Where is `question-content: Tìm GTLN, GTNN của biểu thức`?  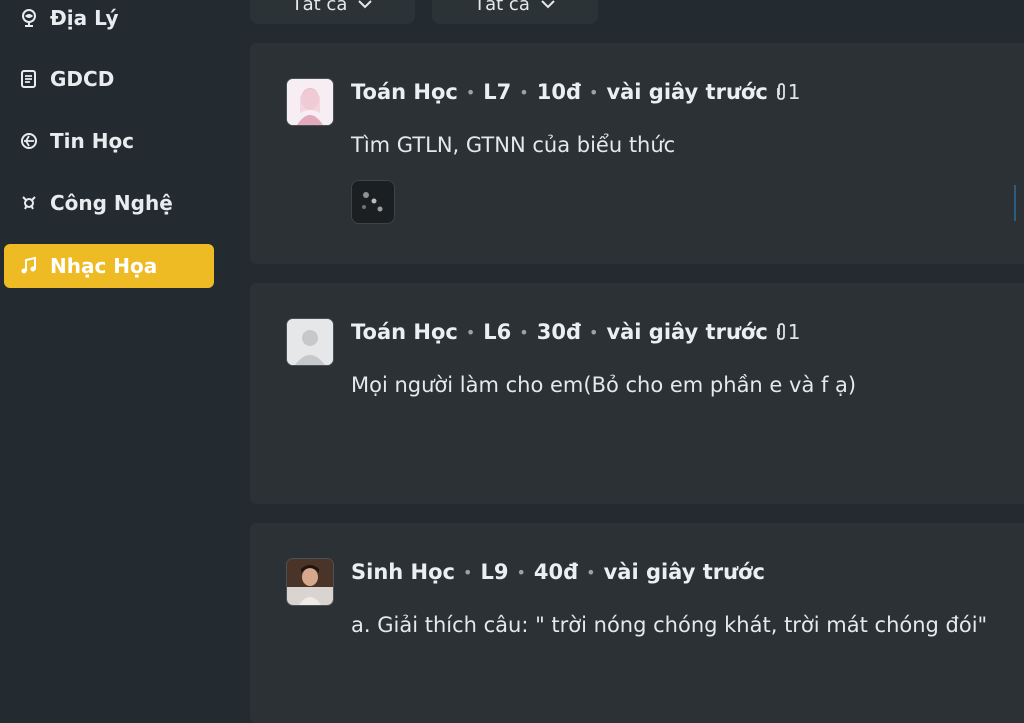
question-content: Tìm GTLN, GTNN của biểu thức is located at coordinates (513, 145).